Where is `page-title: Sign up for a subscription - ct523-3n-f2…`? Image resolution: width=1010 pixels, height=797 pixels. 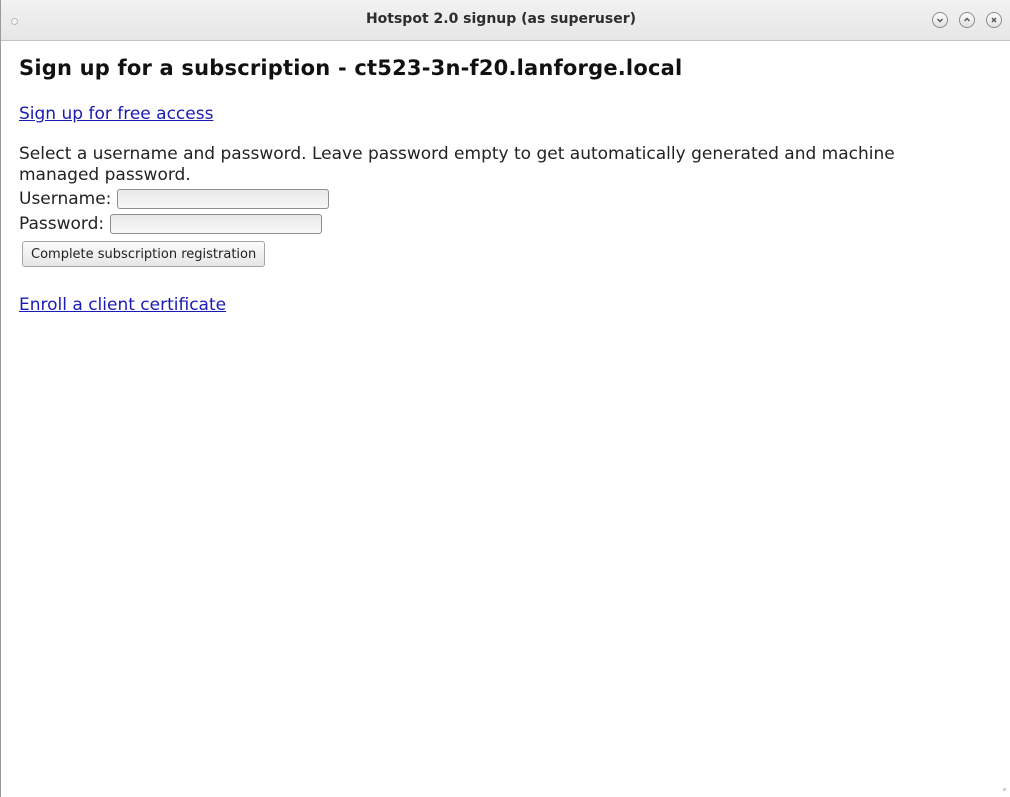
page-title: Sign up for a subscription - ct523-3n-f2… is located at coordinates (351, 68).